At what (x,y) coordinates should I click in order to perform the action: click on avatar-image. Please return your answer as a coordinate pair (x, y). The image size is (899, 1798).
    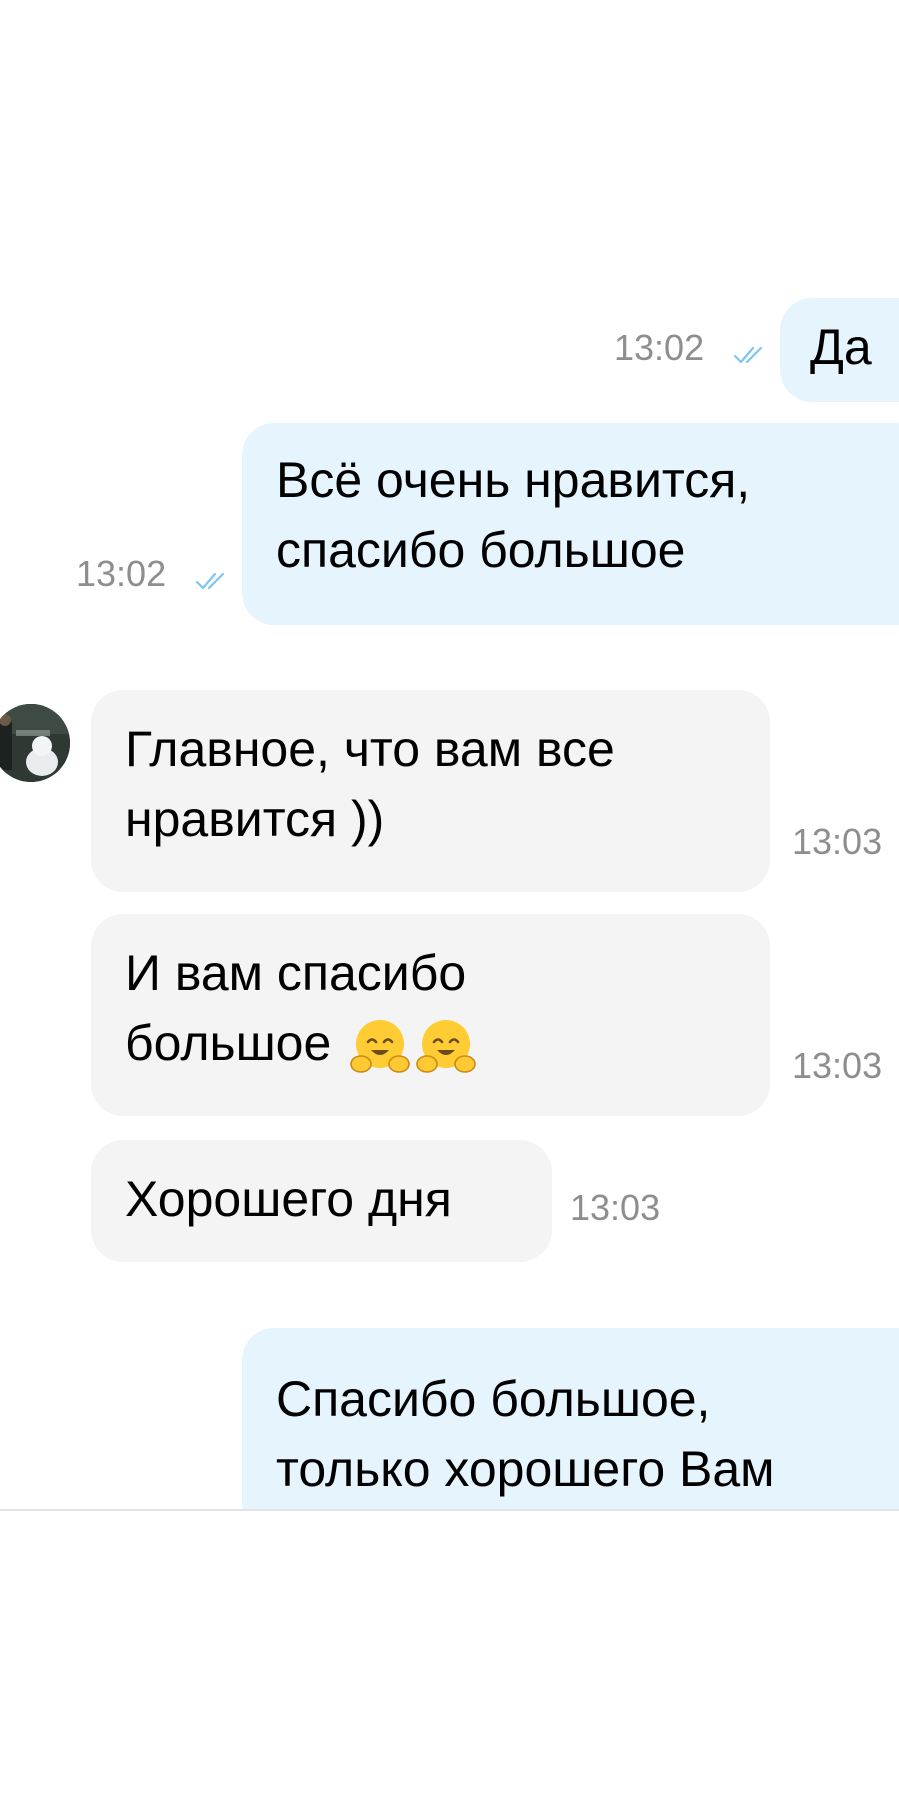
    Looking at the image, I should click on (35, 743).